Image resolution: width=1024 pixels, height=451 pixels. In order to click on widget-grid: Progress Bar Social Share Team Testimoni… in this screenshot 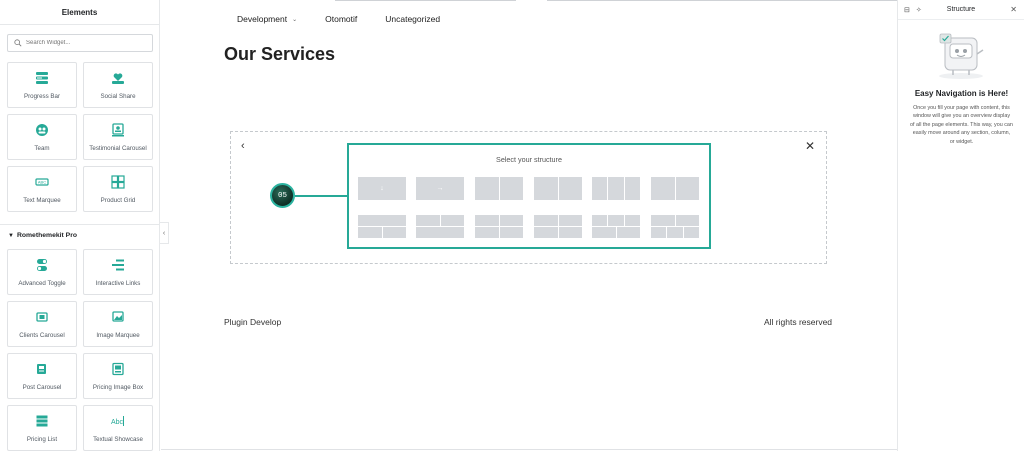, I will do `click(80, 137)`.